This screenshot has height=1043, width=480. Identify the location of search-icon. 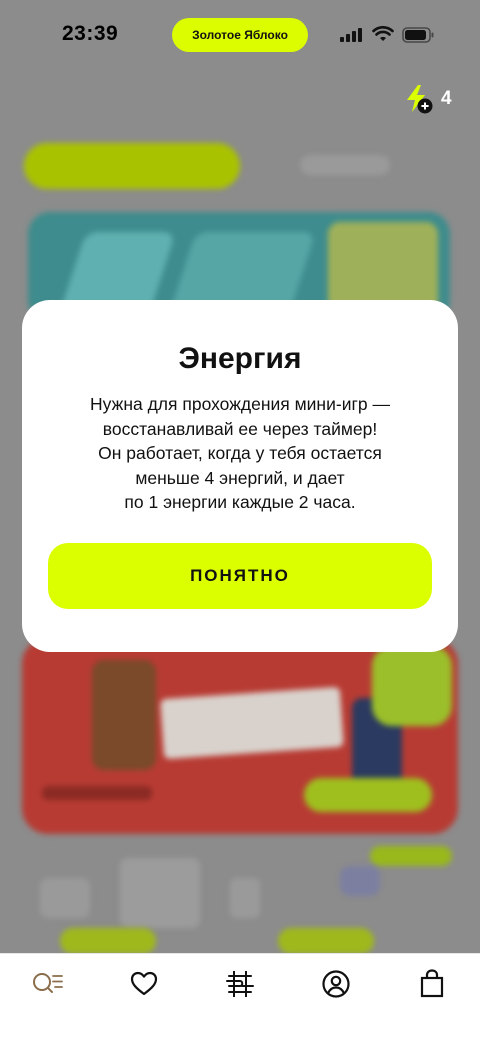
(48, 983).